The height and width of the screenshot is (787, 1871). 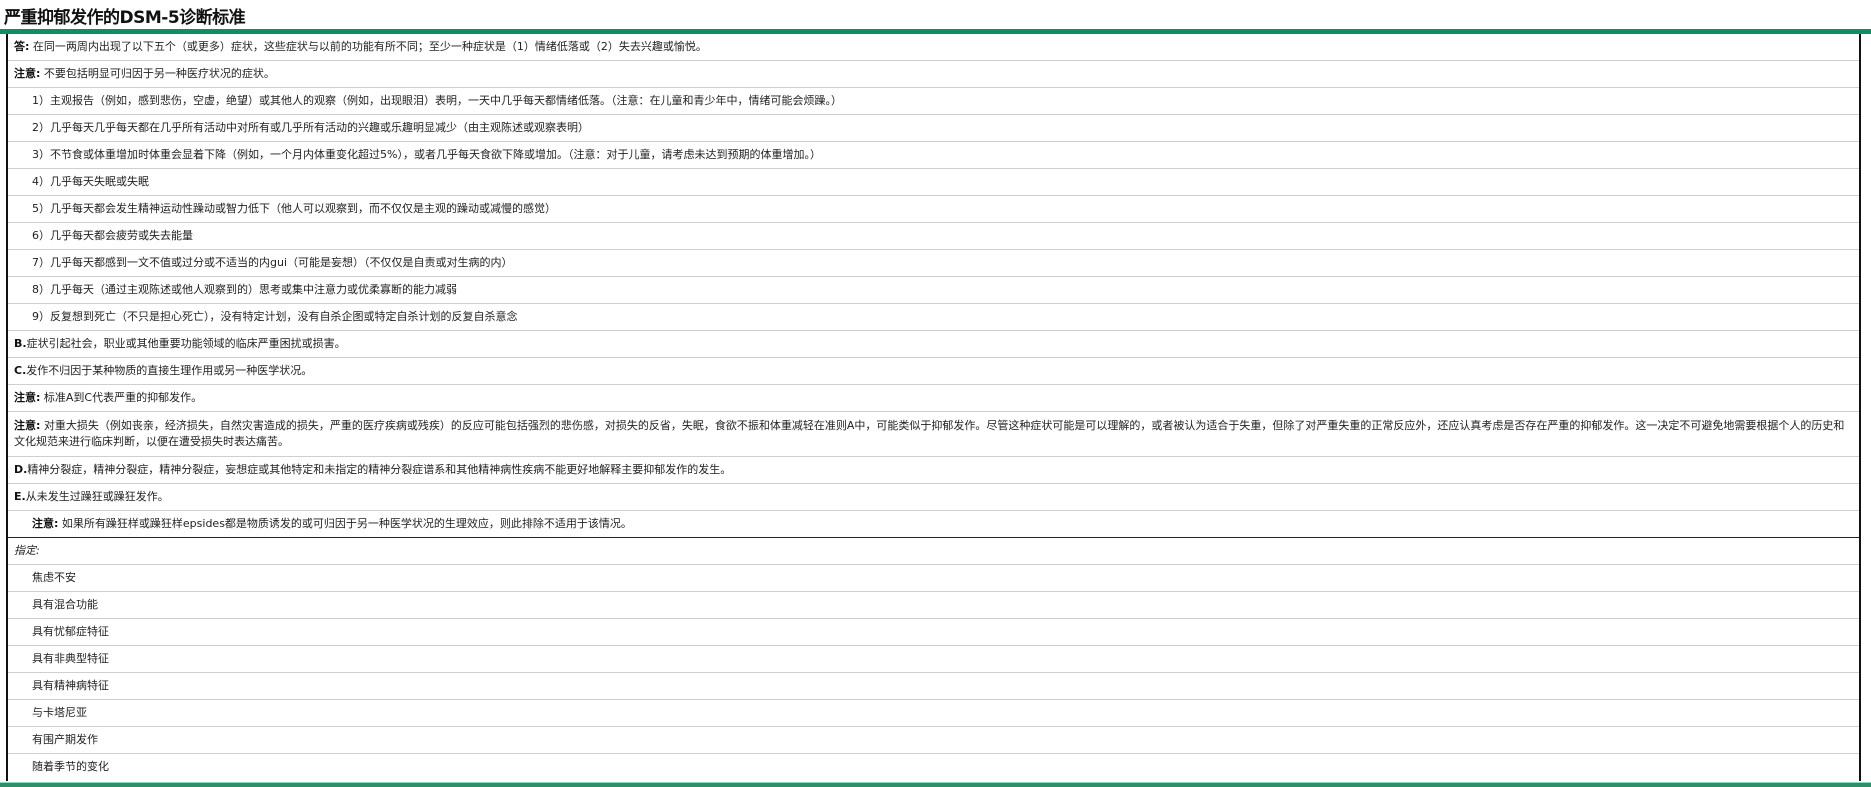 What do you see at coordinates (933, 578) in the screenshot?
I see `specifier-item: 焦虑不安` at bounding box center [933, 578].